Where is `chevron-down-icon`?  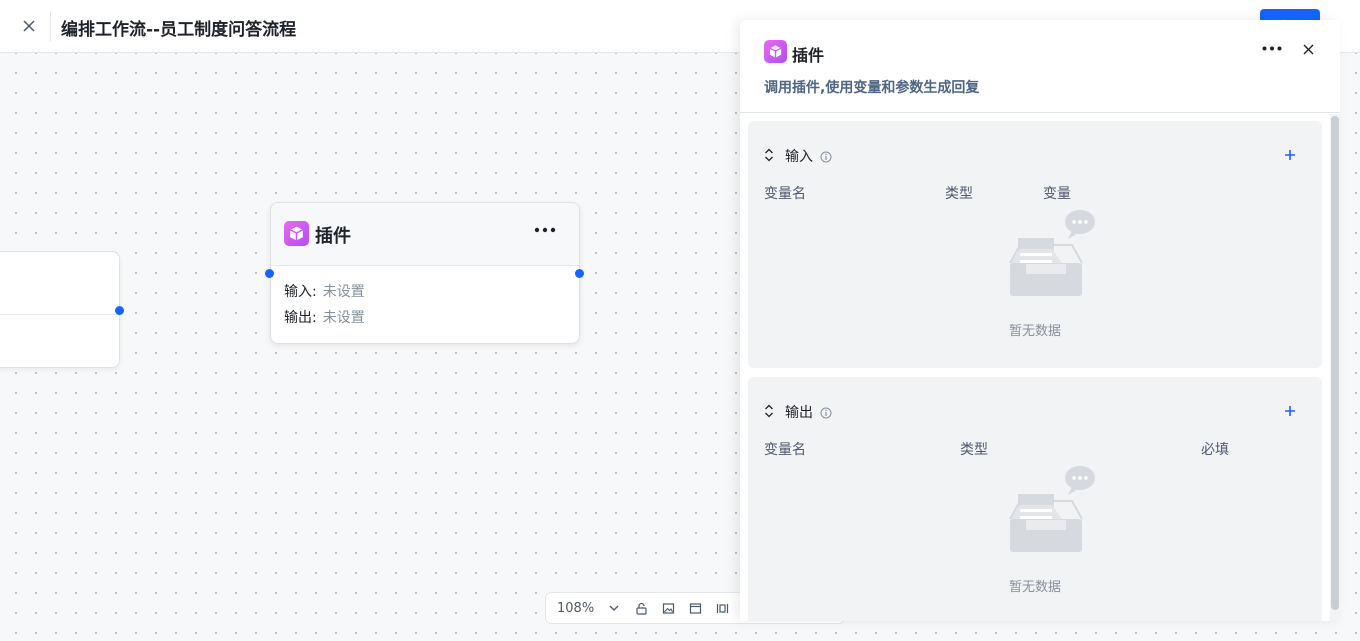 chevron-down-icon is located at coordinates (614, 608).